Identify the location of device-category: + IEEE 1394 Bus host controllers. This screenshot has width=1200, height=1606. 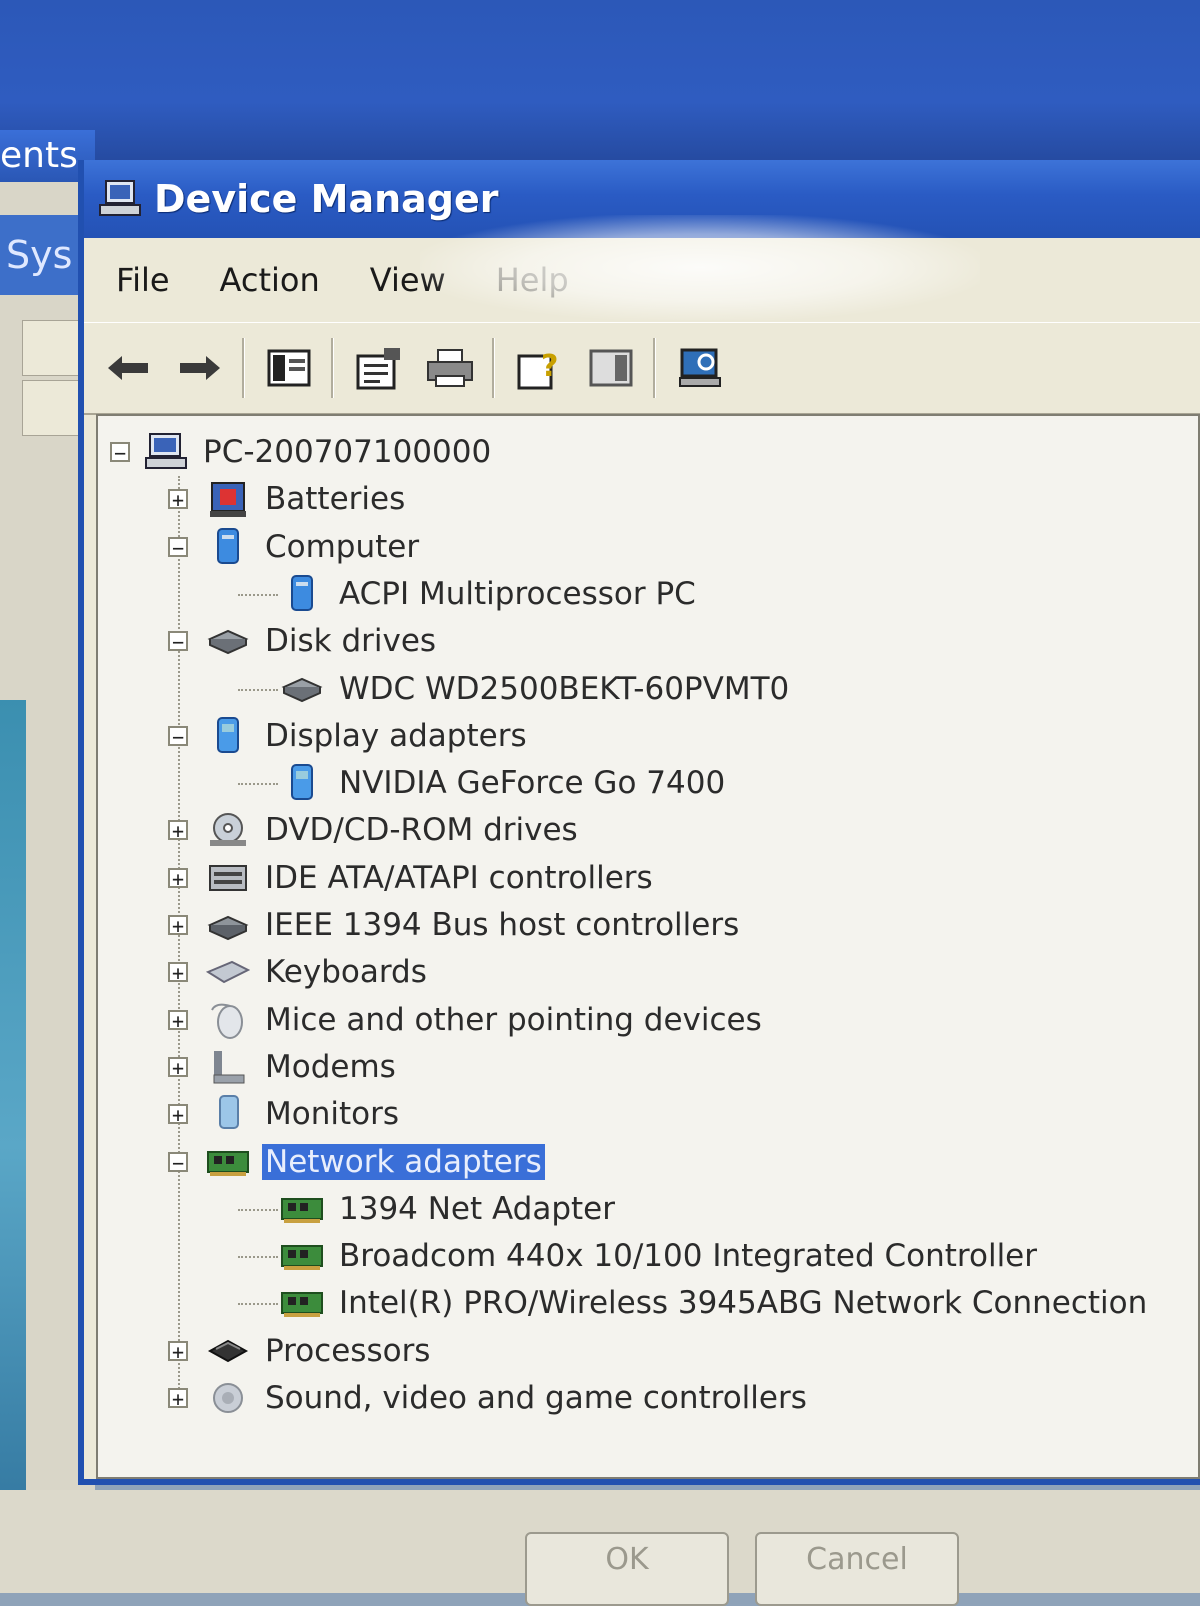
(455, 925).